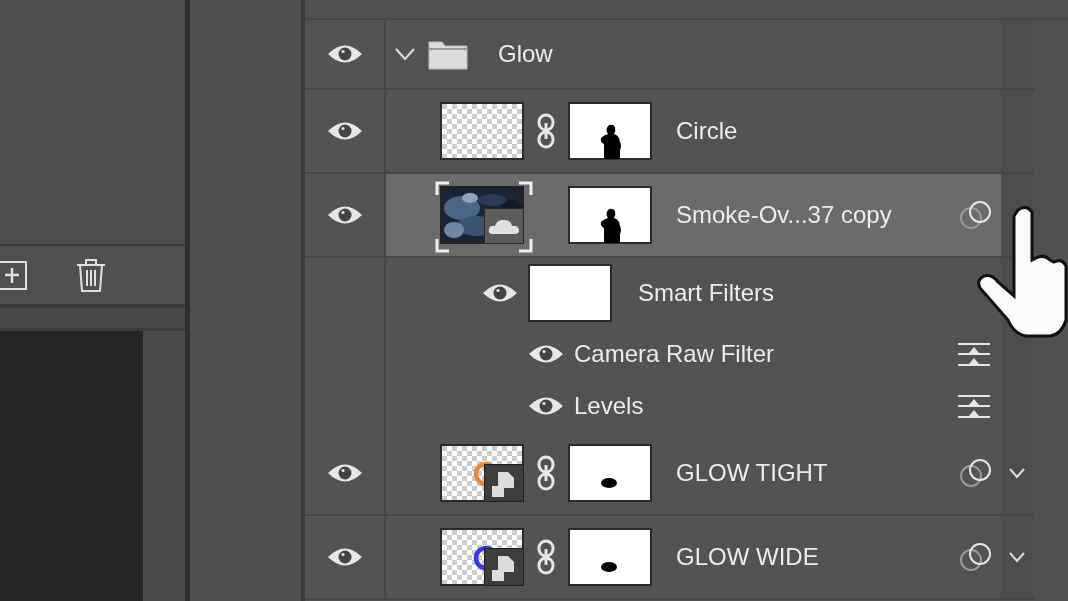 This screenshot has height=601, width=1068. What do you see at coordinates (448, 54) in the screenshot?
I see `folder-icon` at bounding box center [448, 54].